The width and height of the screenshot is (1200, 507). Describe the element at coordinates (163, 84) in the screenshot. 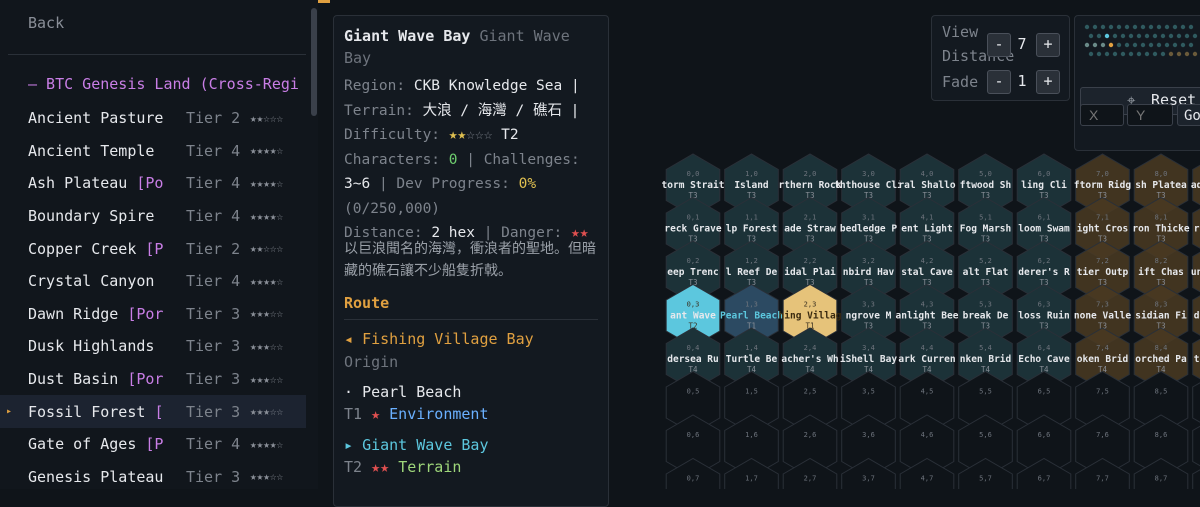

I see `region-section-title: — BTC Genesis Land (Cross-Region)` at that location.